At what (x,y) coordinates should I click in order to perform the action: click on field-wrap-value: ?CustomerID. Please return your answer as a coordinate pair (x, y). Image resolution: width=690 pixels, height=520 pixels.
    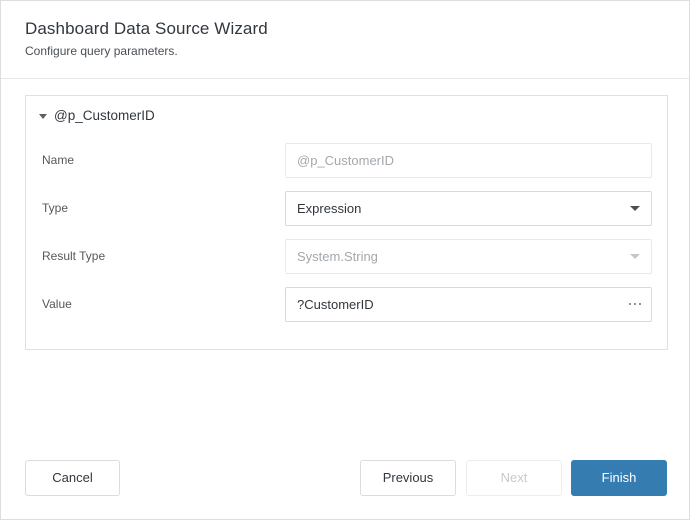
    Looking at the image, I should click on (468, 304).